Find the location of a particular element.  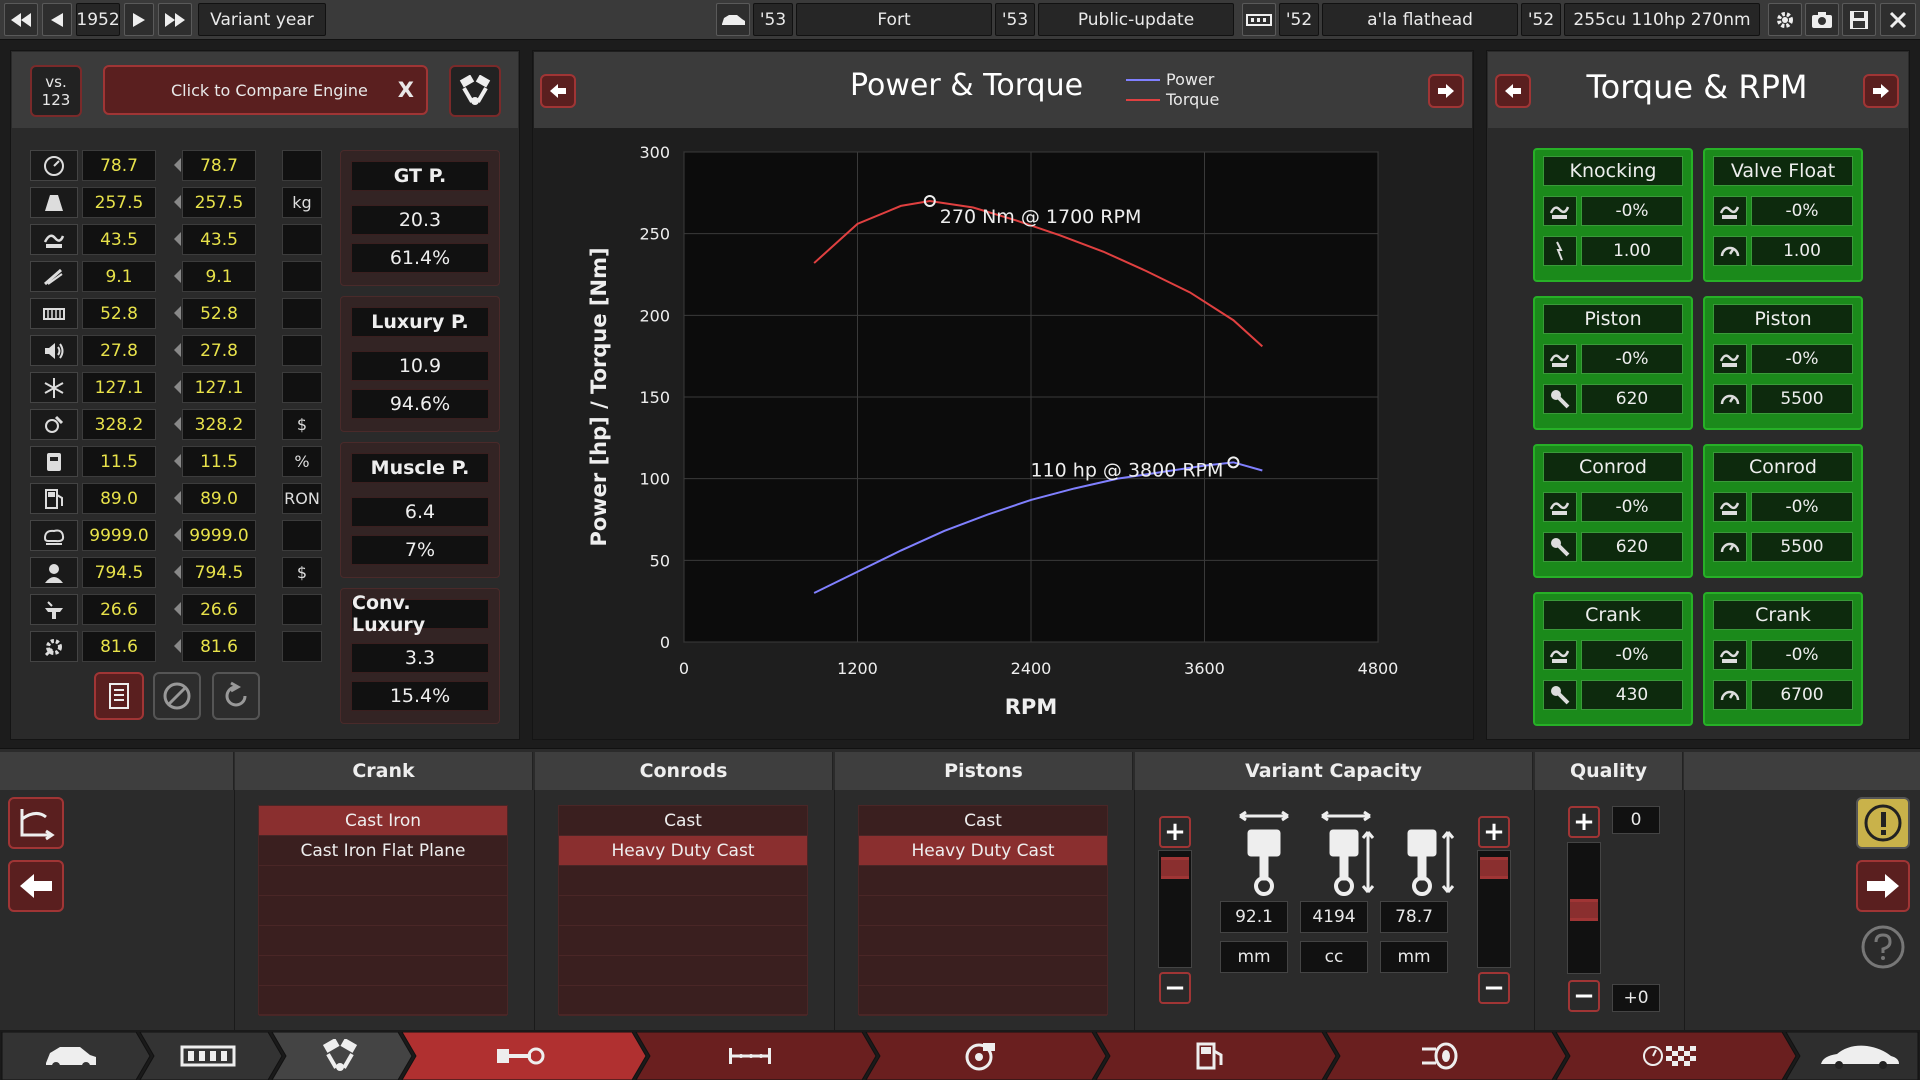

limit-card-4: Conrod -0% 620 is located at coordinates (1613, 511).